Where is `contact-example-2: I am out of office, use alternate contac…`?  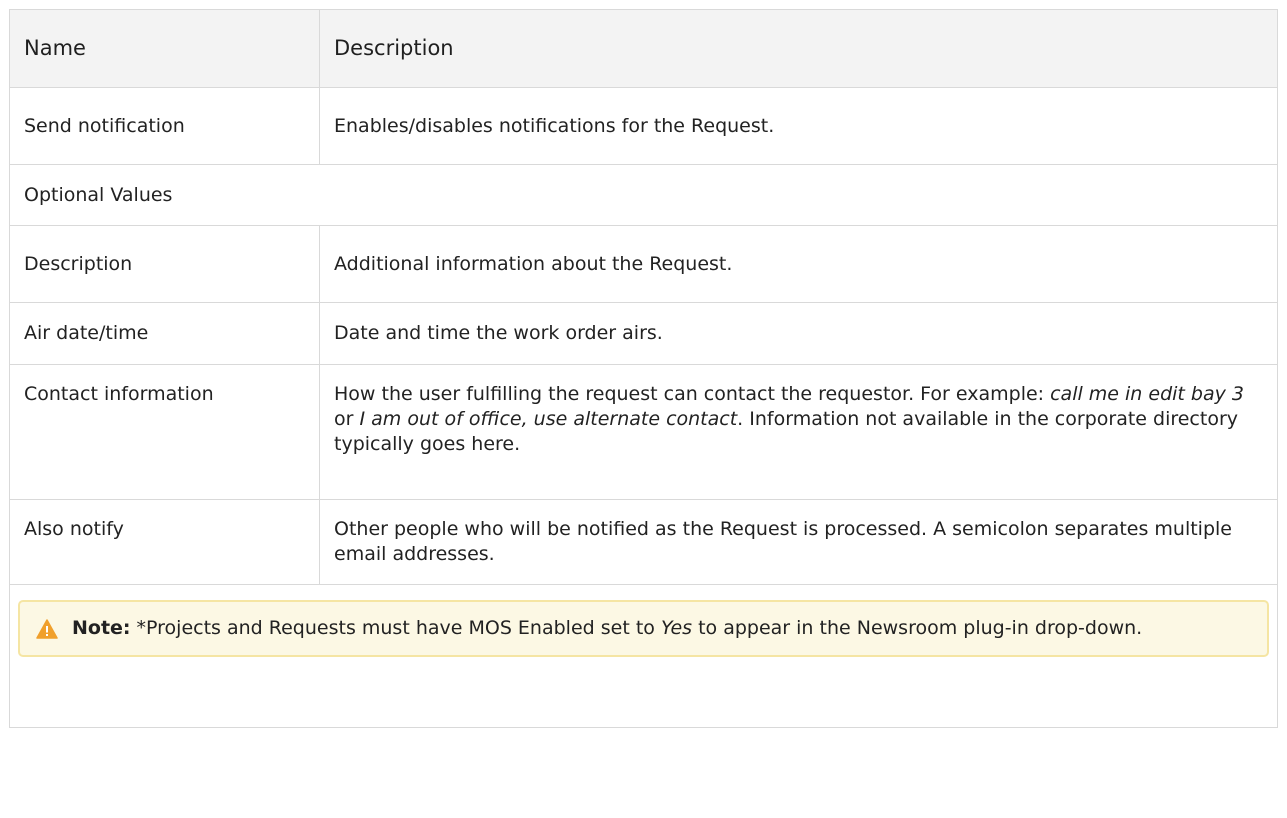 contact-example-2: I am out of office, use alternate contac… is located at coordinates (548, 419).